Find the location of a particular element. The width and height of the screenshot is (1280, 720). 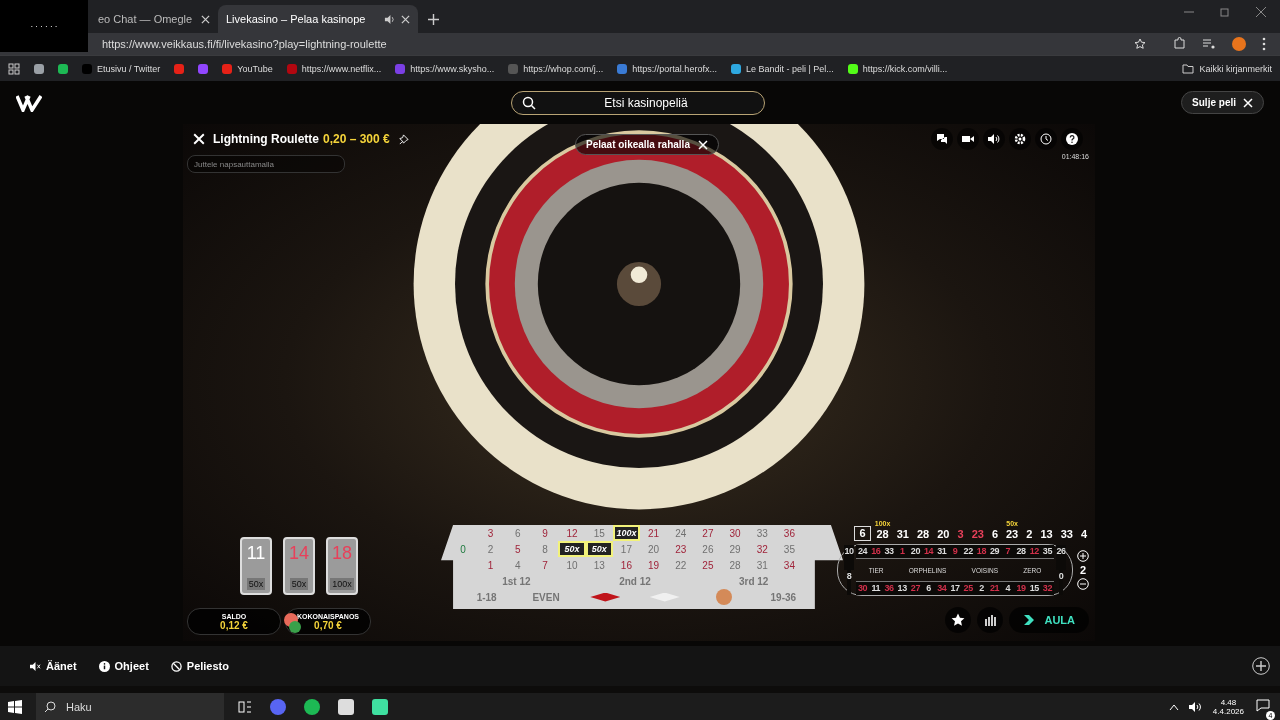

minus-icon is located at coordinates (1083, 584).